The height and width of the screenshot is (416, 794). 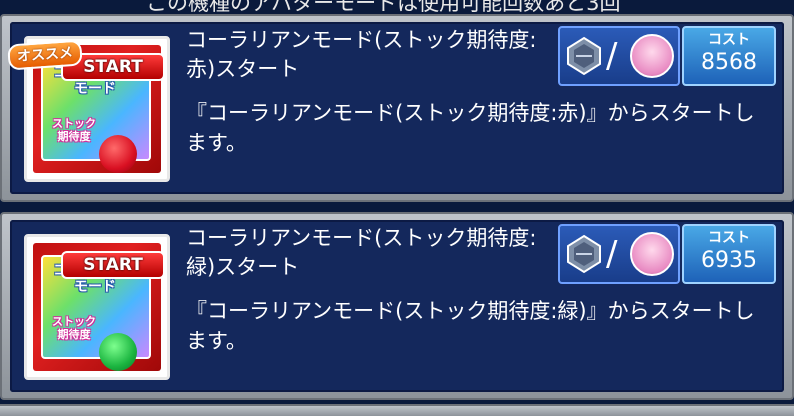 What do you see at coordinates (470, 128) in the screenshot?
I see `mode-description: 『コーラリアンモード(ストック期待度:赤)』からスタートします。` at bounding box center [470, 128].